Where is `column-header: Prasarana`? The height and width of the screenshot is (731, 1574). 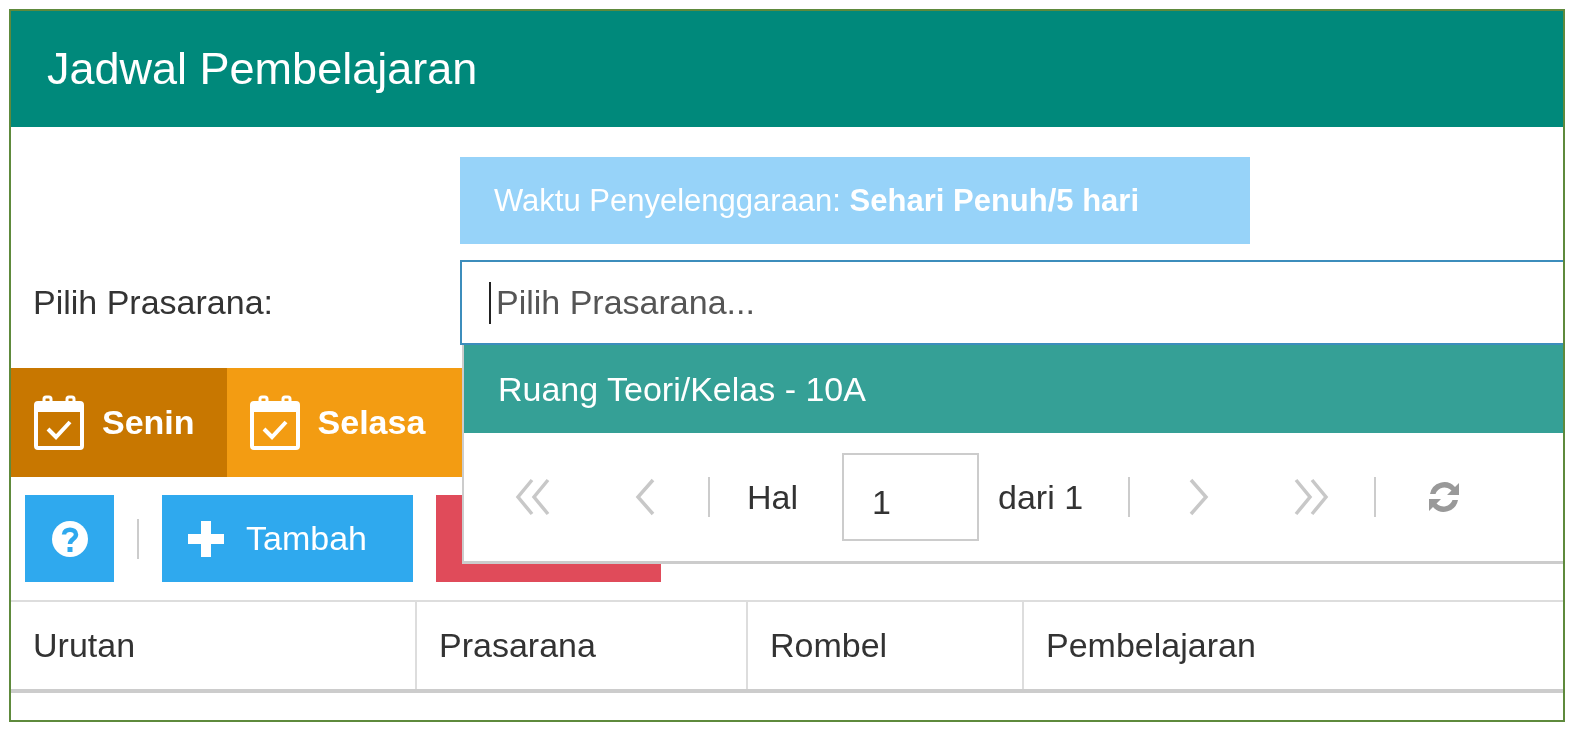 column-header: Prasarana is located at coordinates (582, 645).